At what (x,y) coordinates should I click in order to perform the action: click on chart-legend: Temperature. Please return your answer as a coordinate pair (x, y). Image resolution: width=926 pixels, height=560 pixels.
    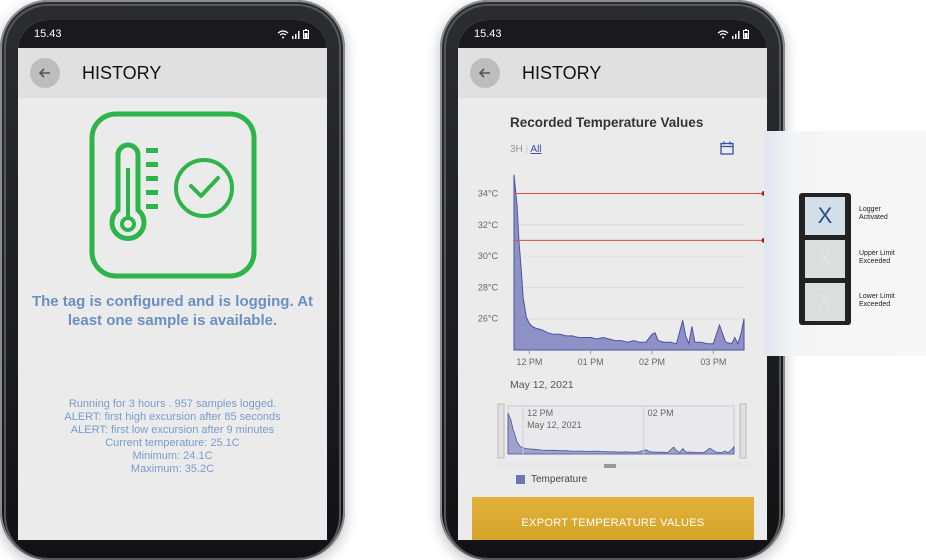
    Looking at the image, I should click on (551, 479).